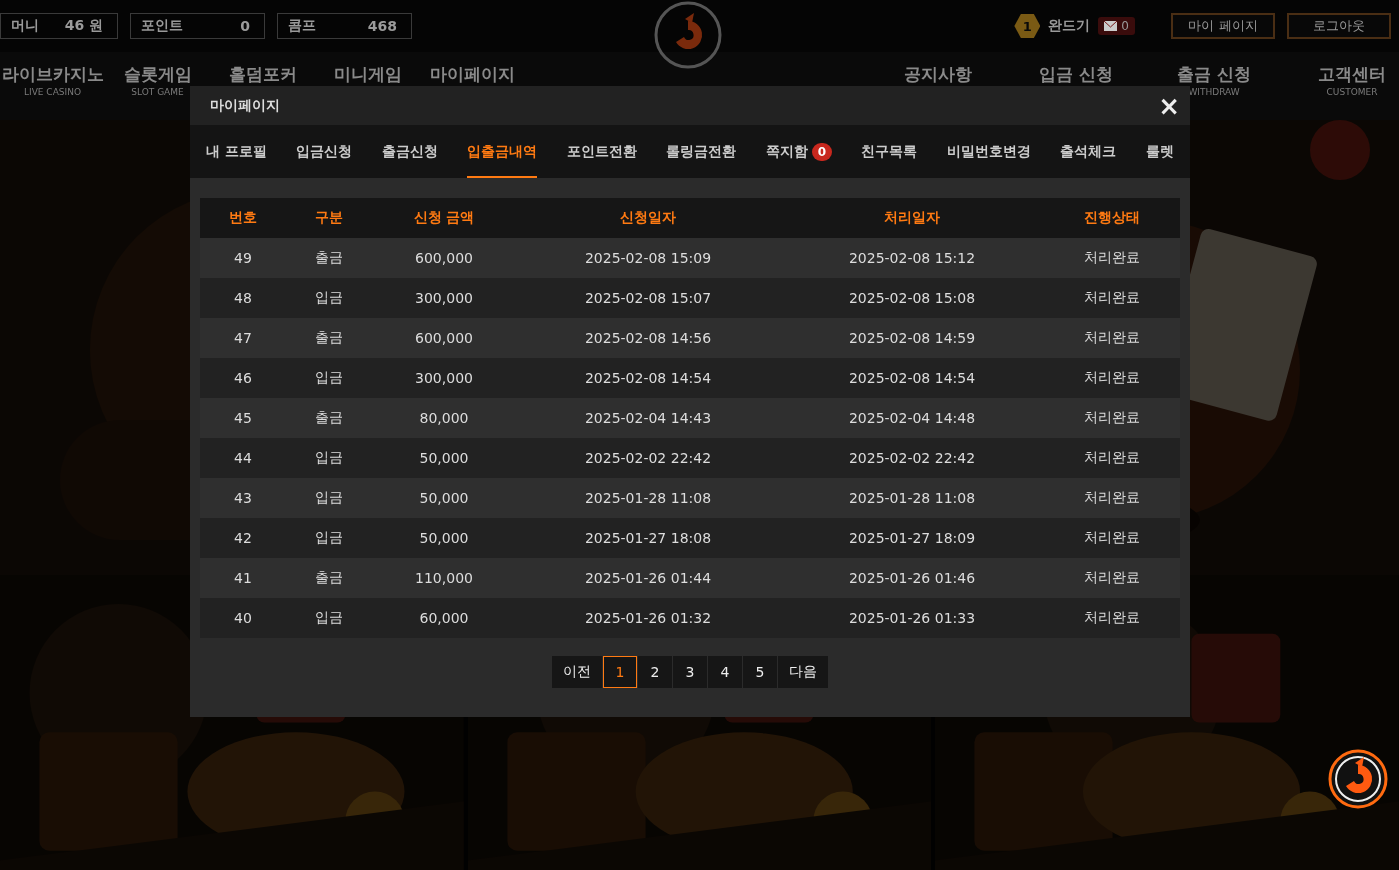 The width and height of the screenshot is (1399, 870). Describe the element at coordinates (1214, 74) in the screenshot. I see `nav-link: 출금 신청` at that location.